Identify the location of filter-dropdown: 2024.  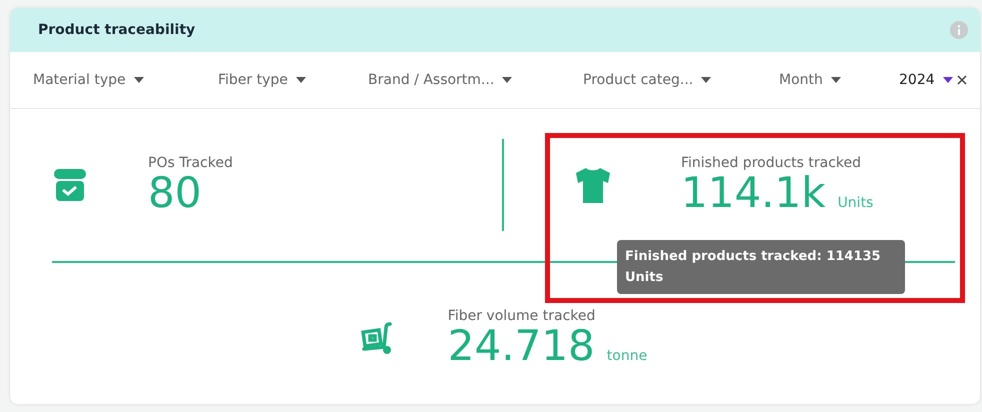
(926, 80).